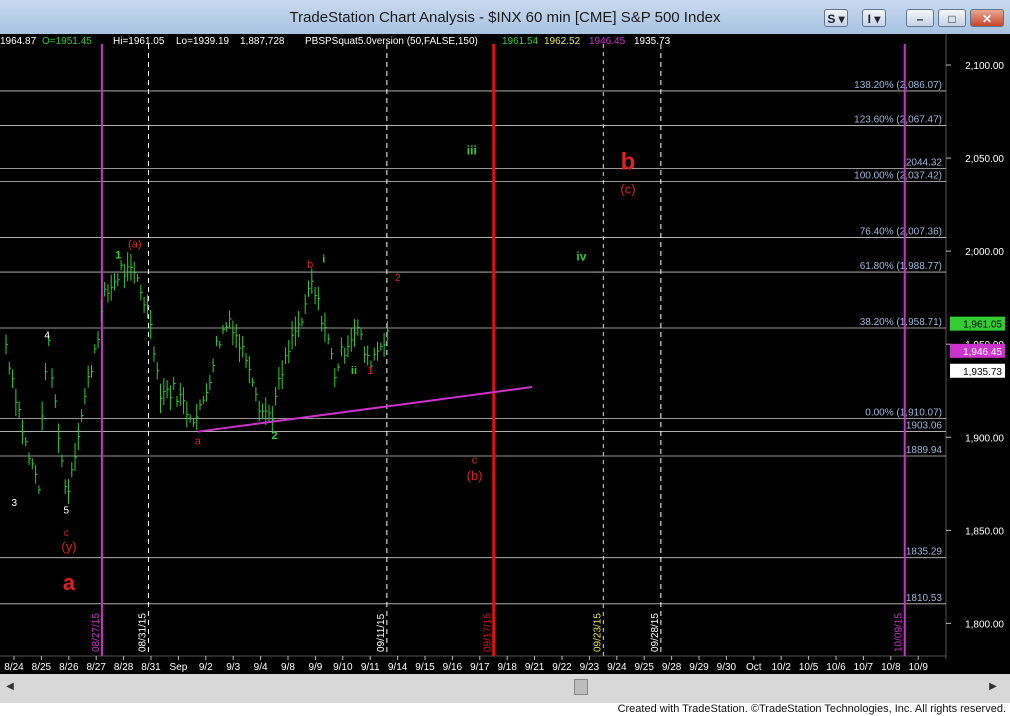 This screenshot has width=1010, height=716. Describe the element at coordinates (535, 667) in the screenshot. I see `x-tick-label: 9/21` at that location.